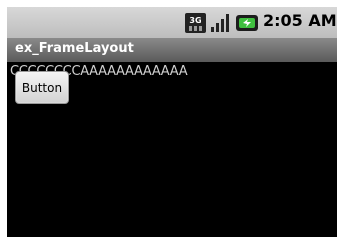 The height and width of the screenshot is (240, 344). What do you see at coordinates (300, 20) in the screenshot?
I see `clock: 2:05 AM` at bounding box center [300, 20].